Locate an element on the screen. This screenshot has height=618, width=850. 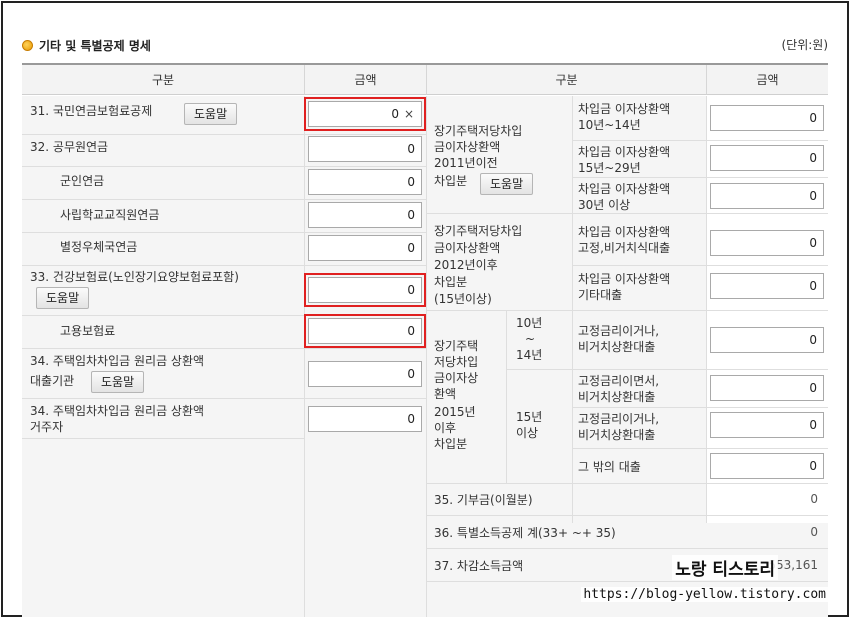
period-15plus-line2: 이상 is located at coordinates (527, 433).